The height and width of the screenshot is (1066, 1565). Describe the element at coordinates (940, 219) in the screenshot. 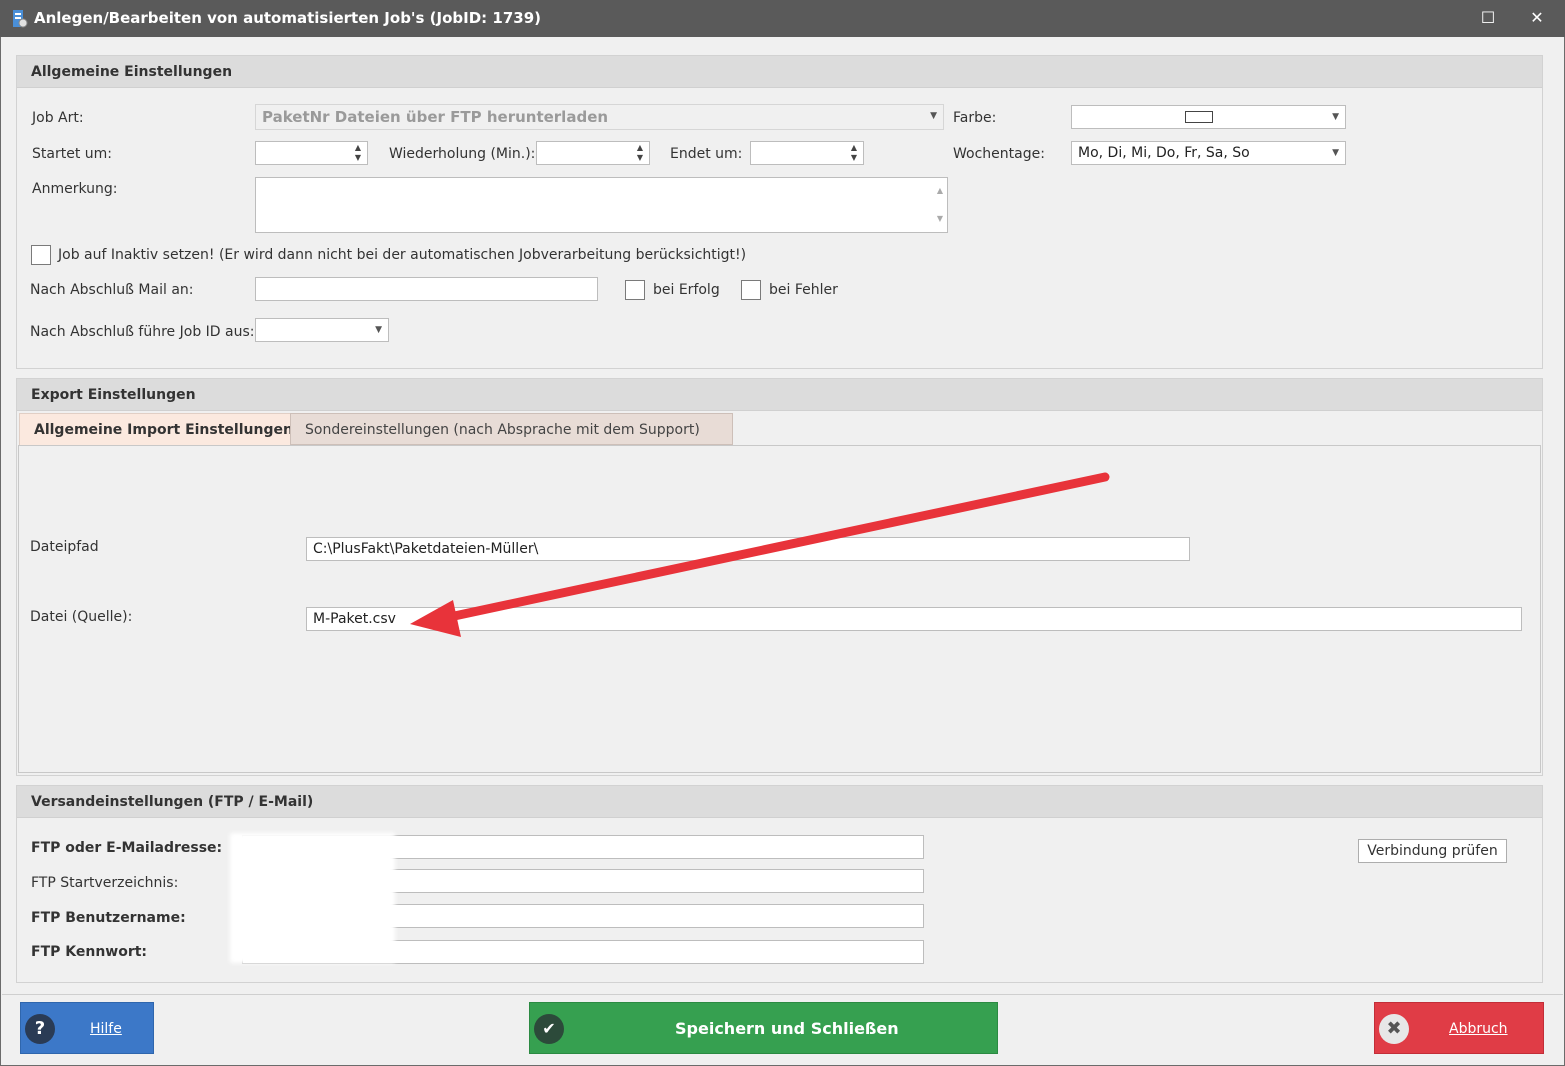

I see `scroll-down-icon: ▼` at that location.